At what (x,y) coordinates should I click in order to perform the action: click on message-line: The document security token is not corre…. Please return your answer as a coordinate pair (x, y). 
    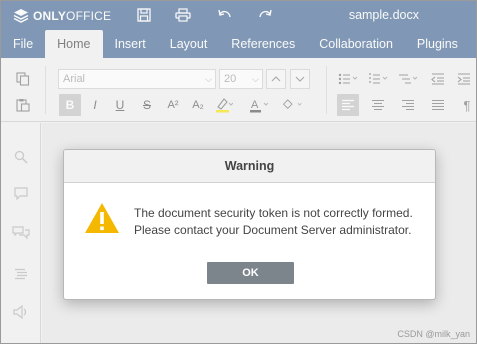
    Looking at the image, I should click on (273, 213).